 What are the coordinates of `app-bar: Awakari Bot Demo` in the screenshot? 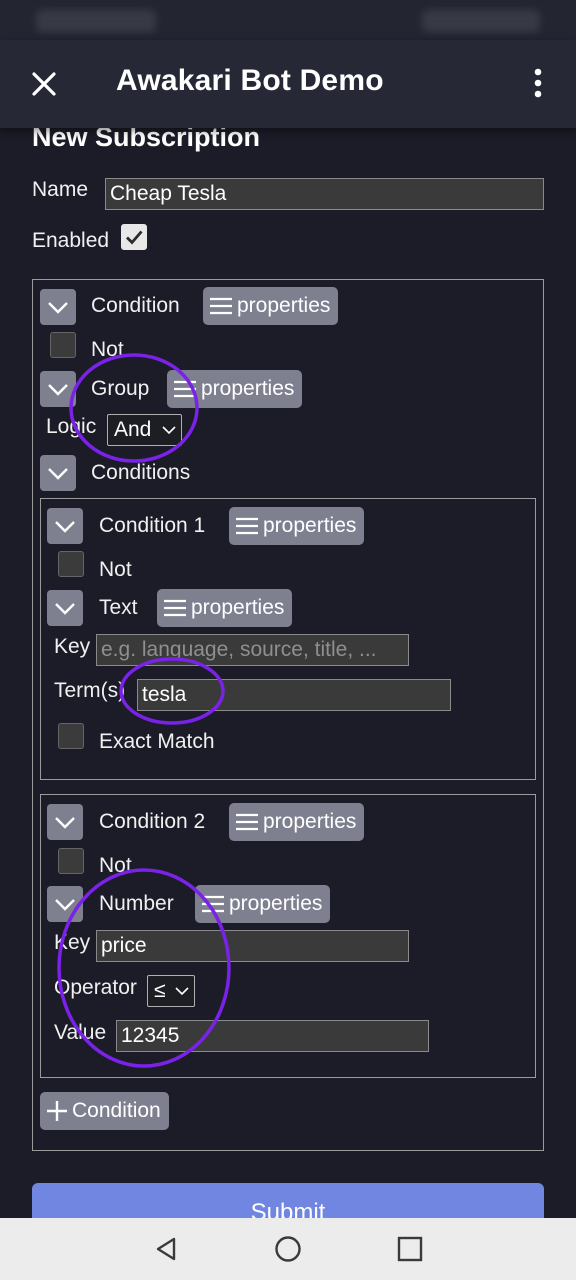 It's located at (288, 84).